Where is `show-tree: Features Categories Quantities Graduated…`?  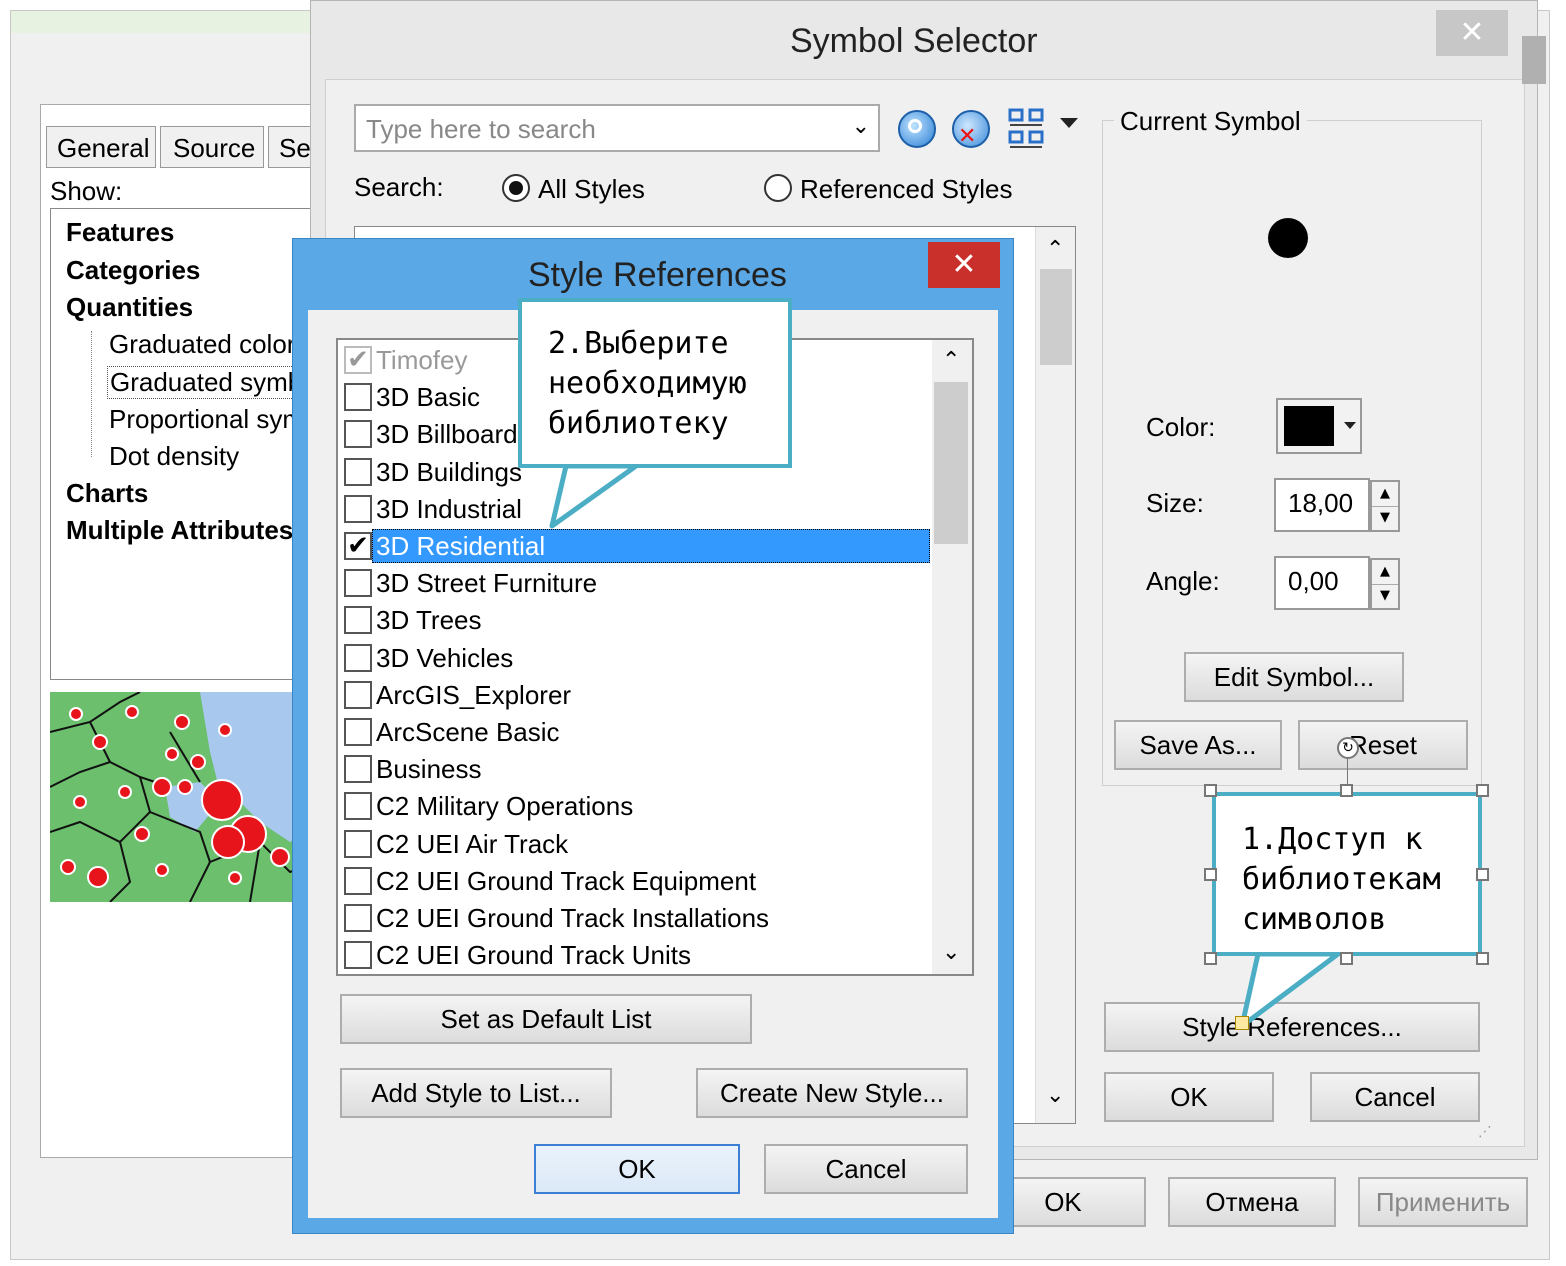
show-tree: Features Categories Quantities Graduated… is located at coordinates (185, 444).